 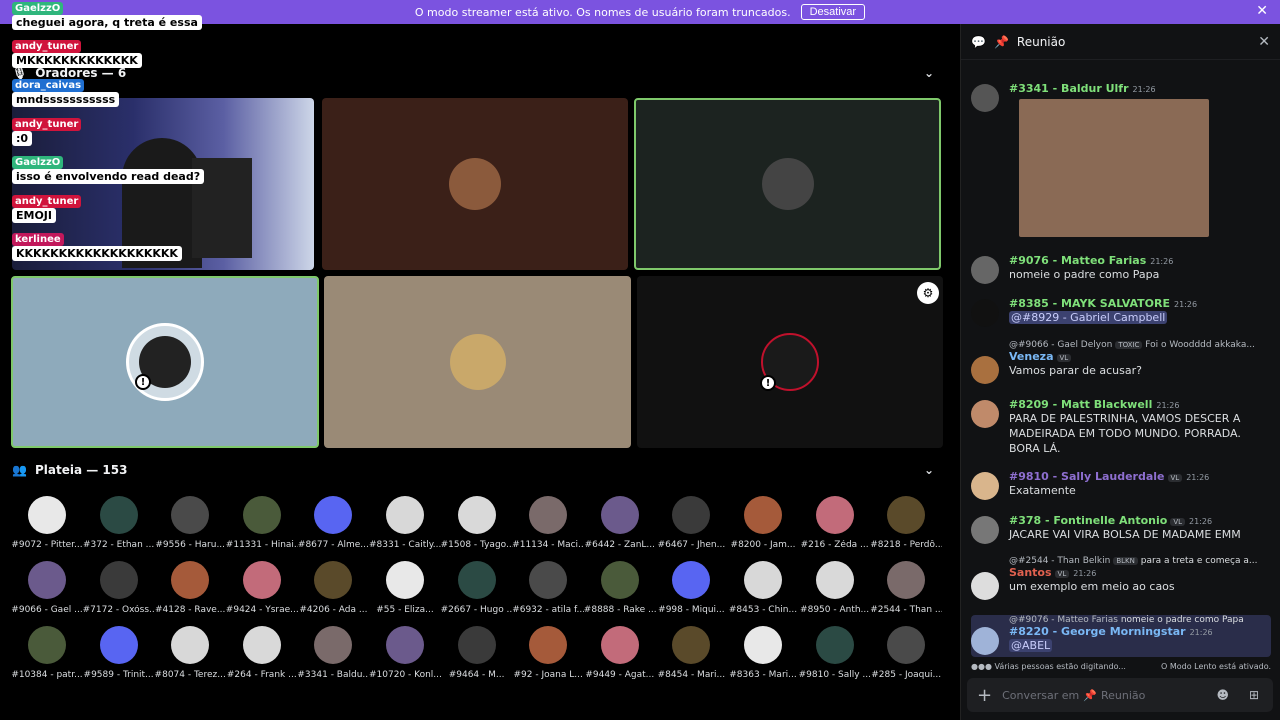 What do you see at coordinates (19, 470) in the screenshot?
I see `people-icon: 👥` at bounding box center [19, 470].